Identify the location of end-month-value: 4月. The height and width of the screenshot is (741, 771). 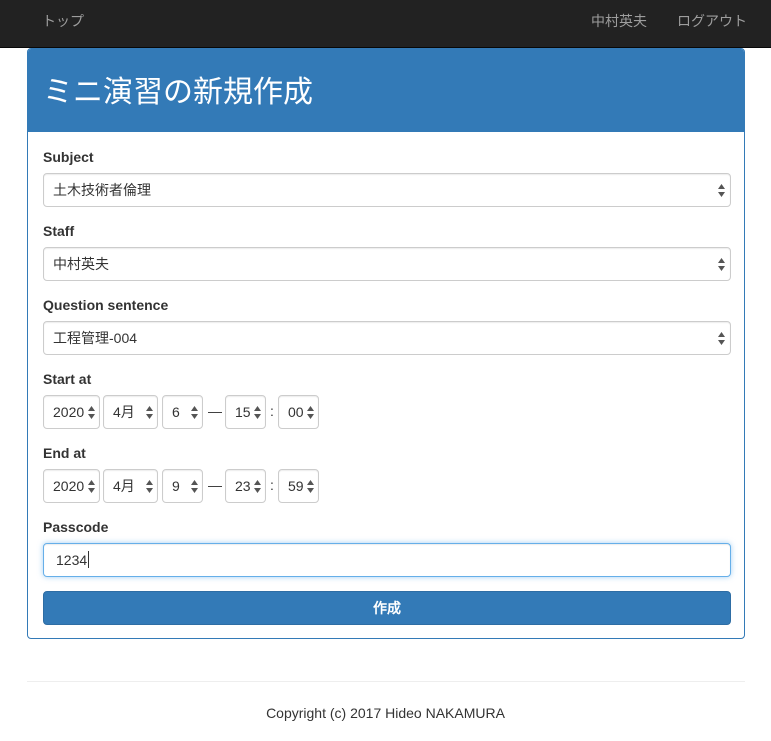
(124, 486).